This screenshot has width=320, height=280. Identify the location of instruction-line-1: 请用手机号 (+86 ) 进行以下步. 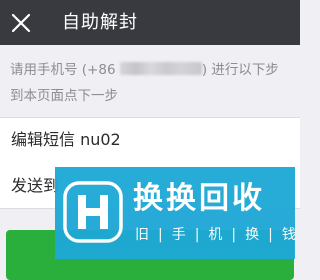
(155, 70).